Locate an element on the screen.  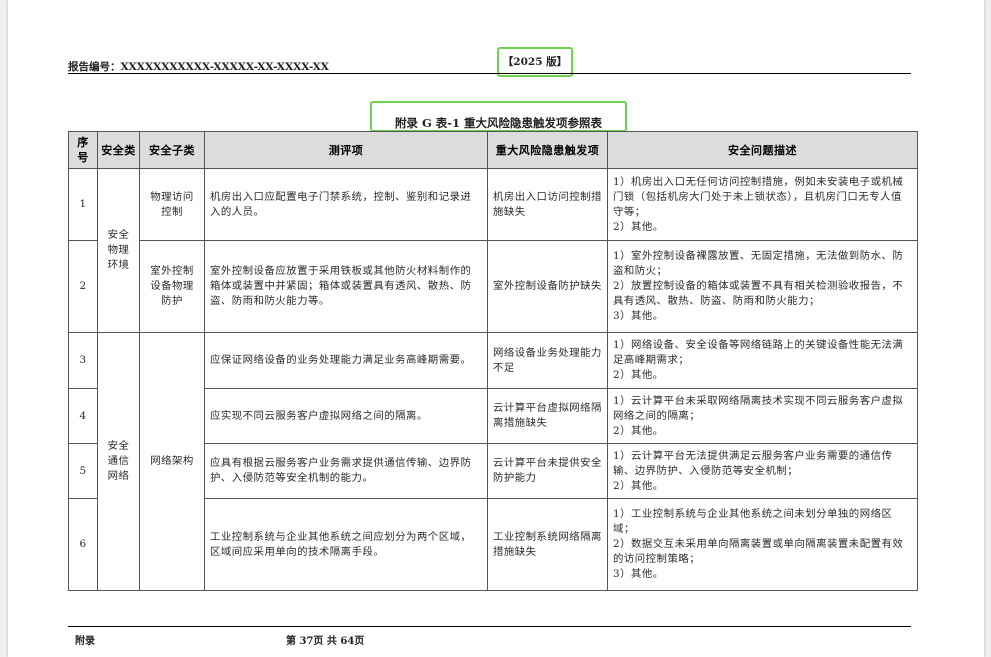
row-number: 3 is located at coordinates (83, 360).